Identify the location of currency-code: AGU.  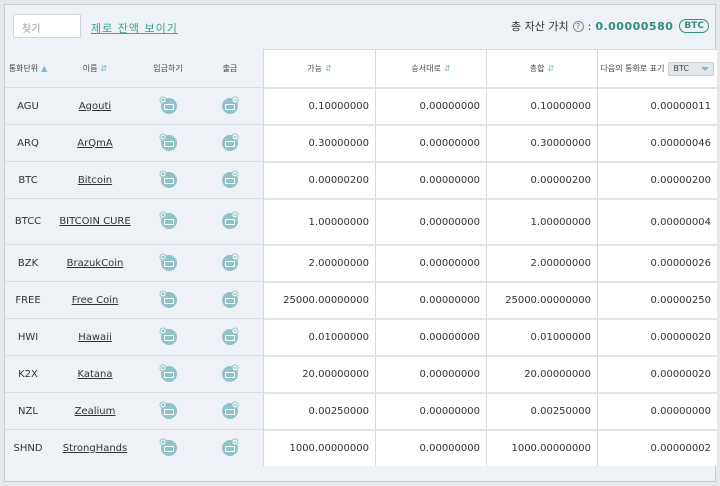
(28, 105).